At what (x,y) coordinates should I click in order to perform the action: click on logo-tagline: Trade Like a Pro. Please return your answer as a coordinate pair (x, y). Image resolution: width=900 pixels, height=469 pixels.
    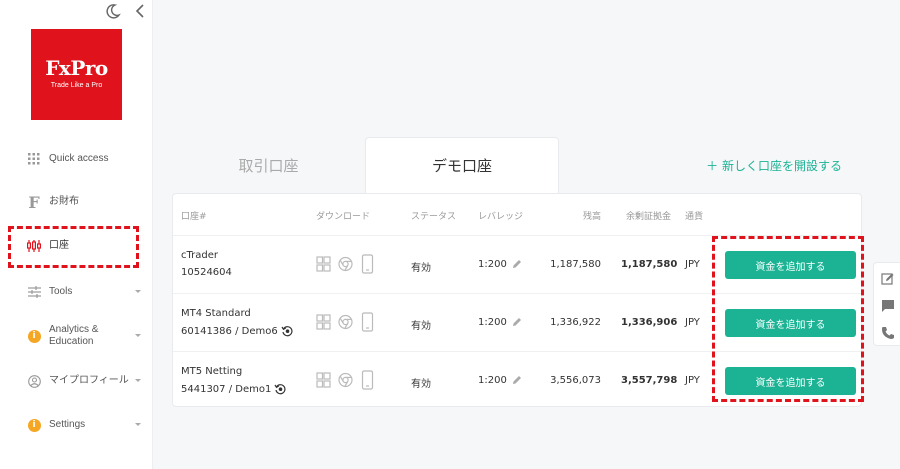
    Looking at the image, I should click on (76, 85).